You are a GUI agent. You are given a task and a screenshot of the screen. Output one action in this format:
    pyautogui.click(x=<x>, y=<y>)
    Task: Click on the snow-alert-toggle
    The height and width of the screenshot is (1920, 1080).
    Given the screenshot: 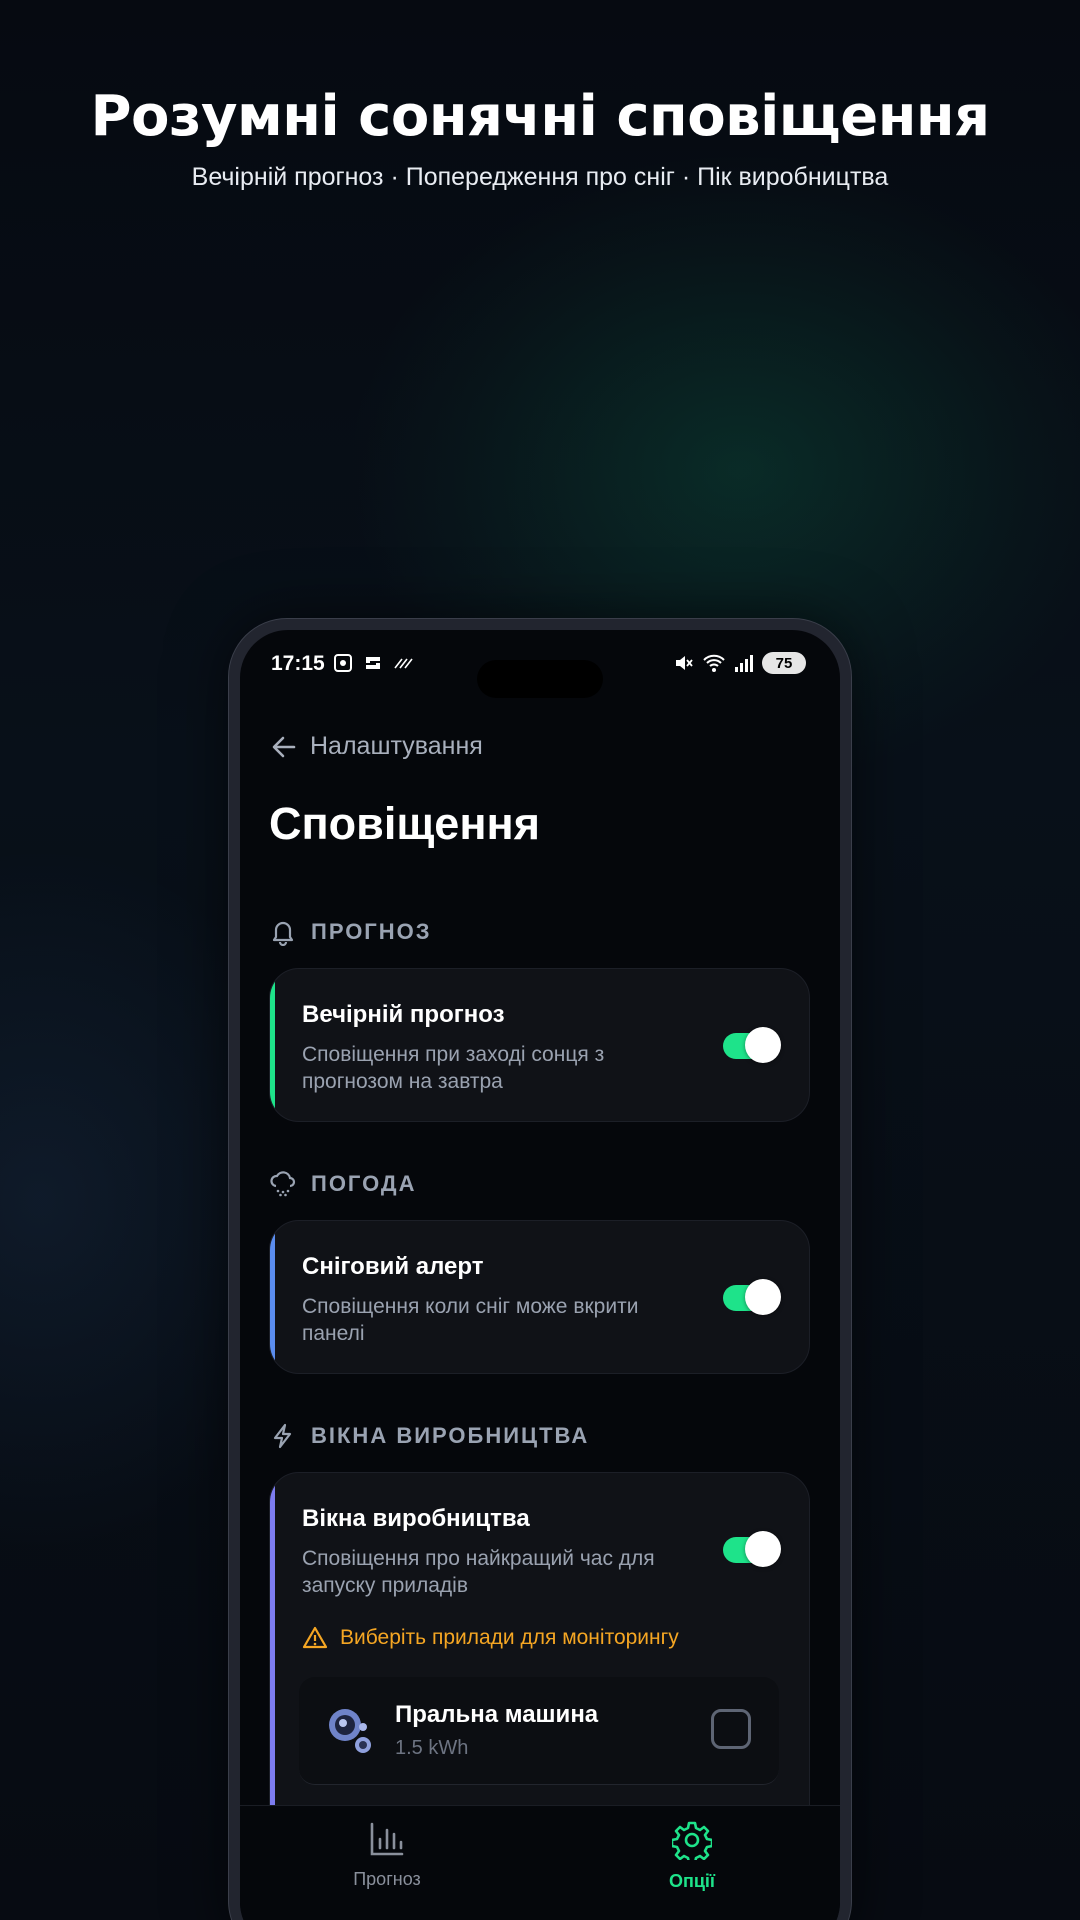 What is the action you would take?
    pyautogui.click(x=752, y=1297)
    